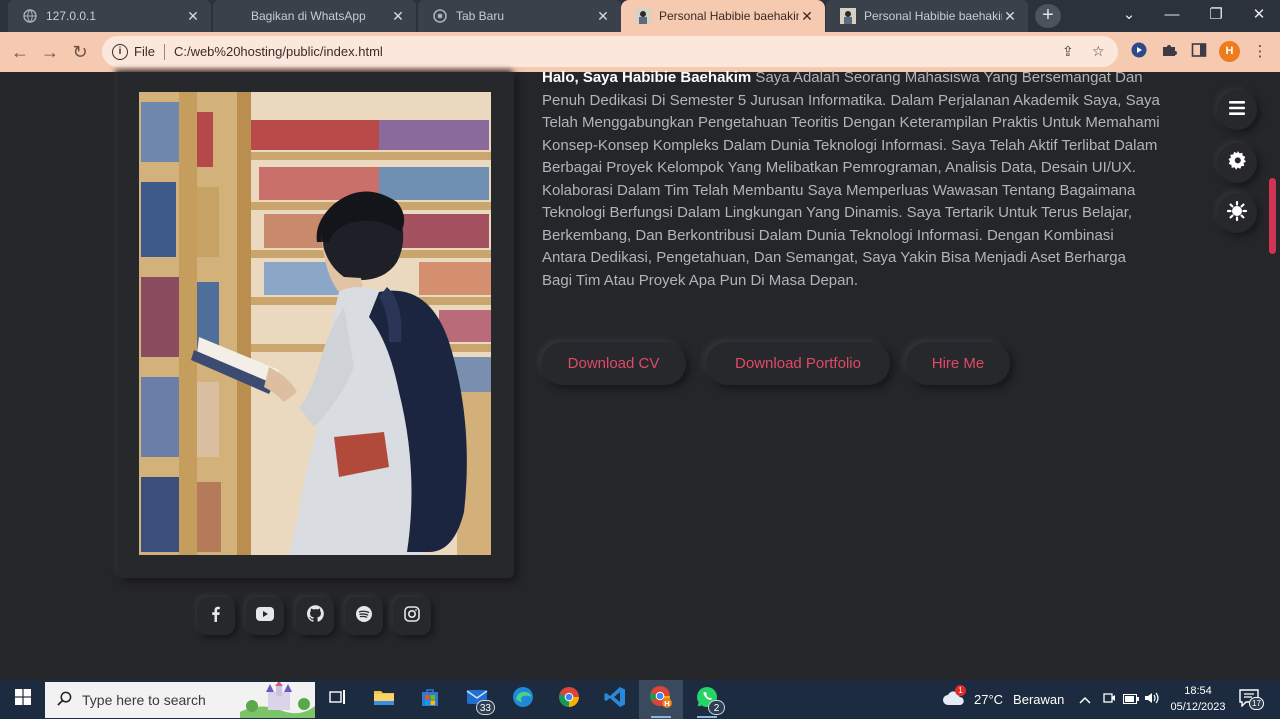 This screenshot has width=1280, height=719. Describe the element at coordinates (613, 363) in the screenshot. I see `download-cv-button: Download CV` at that location.